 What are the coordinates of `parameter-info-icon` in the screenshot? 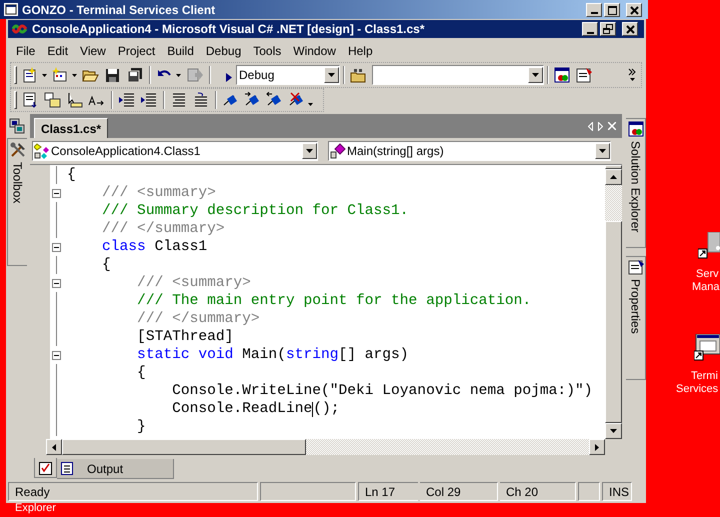 It's located at (53, 100).